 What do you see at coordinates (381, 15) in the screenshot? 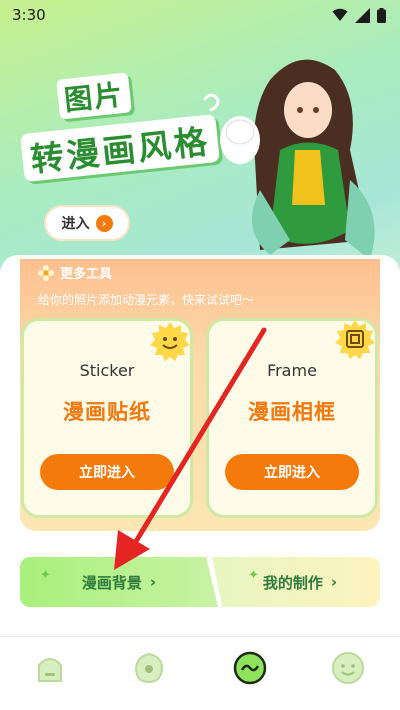
I see `battery-icon` at bounding box center [381, 15].